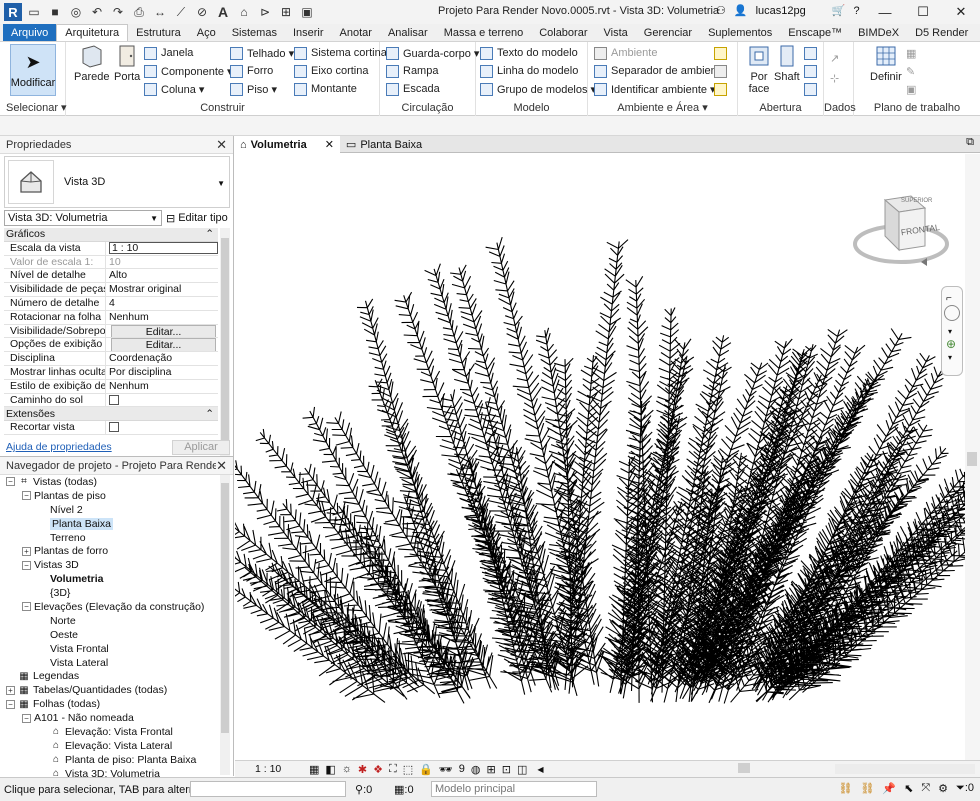 The width and height of the screenshot is (980, 801). What do you see at coordinates (432, 53) in the screenshot?
I see `railing-button: Guarda-corpo ▾` at bounding box center [432, 53].